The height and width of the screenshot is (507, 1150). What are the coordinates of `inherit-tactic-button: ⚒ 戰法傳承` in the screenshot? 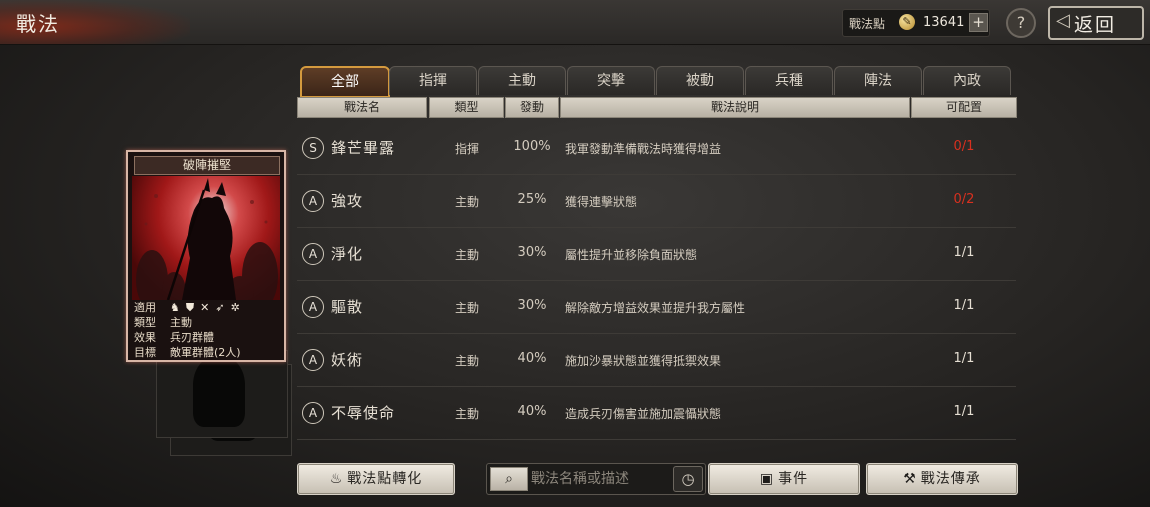 It's located at (942, 479).